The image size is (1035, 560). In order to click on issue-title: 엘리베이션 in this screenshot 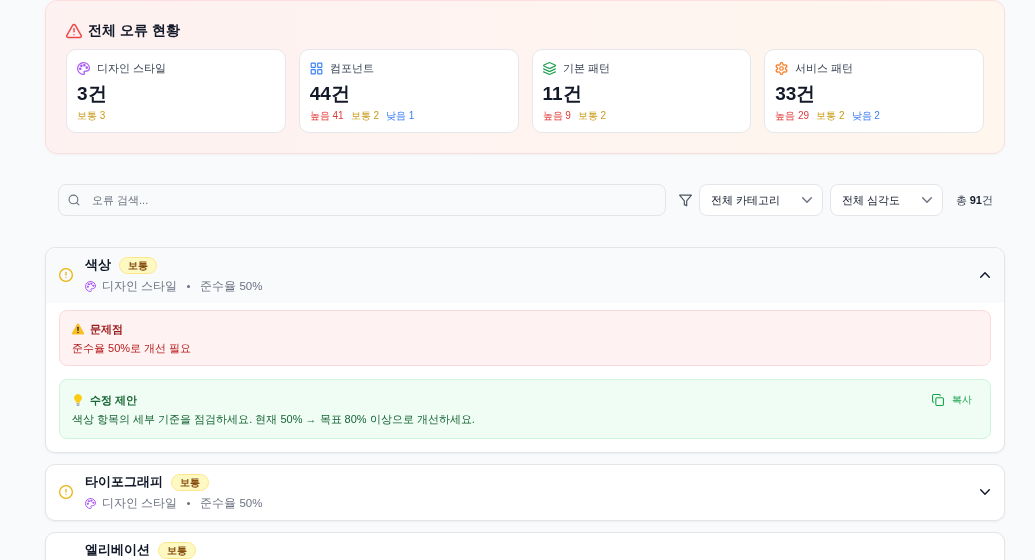, I will do `click(117, 550)`.